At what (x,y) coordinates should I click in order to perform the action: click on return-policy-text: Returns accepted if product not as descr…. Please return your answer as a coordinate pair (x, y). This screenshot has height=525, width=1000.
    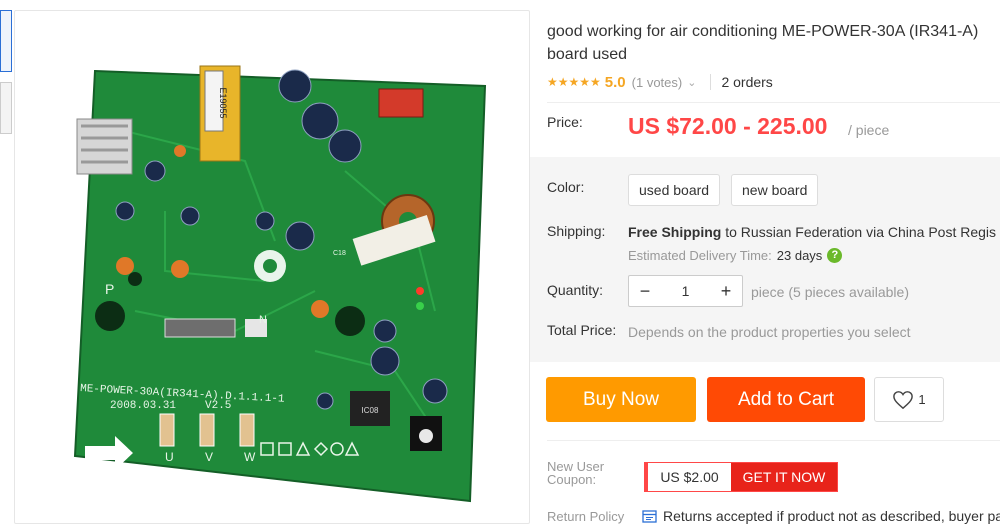
    Looking at the image, I should click on (831, 516).